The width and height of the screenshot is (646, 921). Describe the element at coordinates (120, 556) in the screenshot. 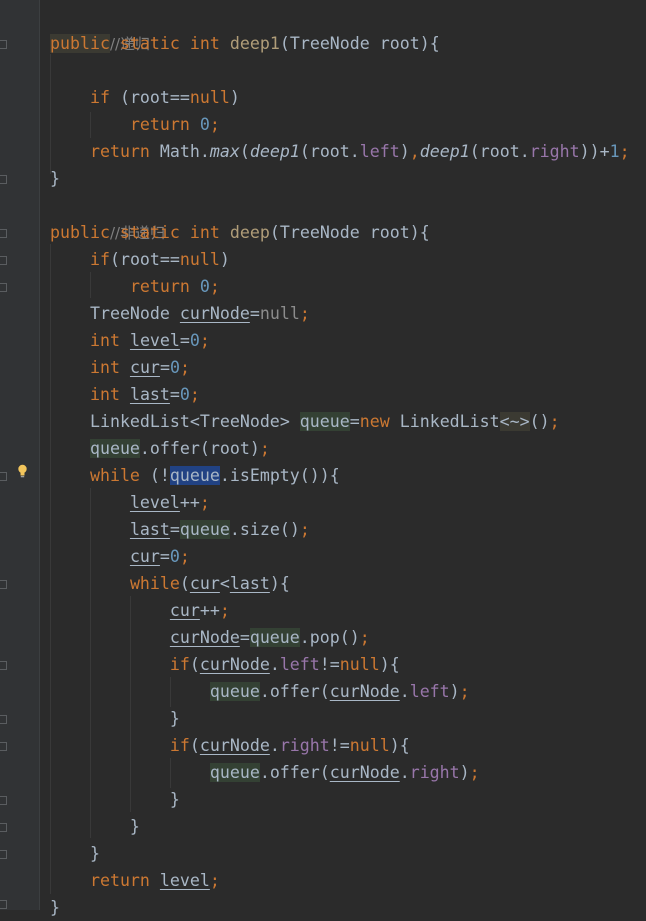

I see `code-line-21: cur=0;` at that location.